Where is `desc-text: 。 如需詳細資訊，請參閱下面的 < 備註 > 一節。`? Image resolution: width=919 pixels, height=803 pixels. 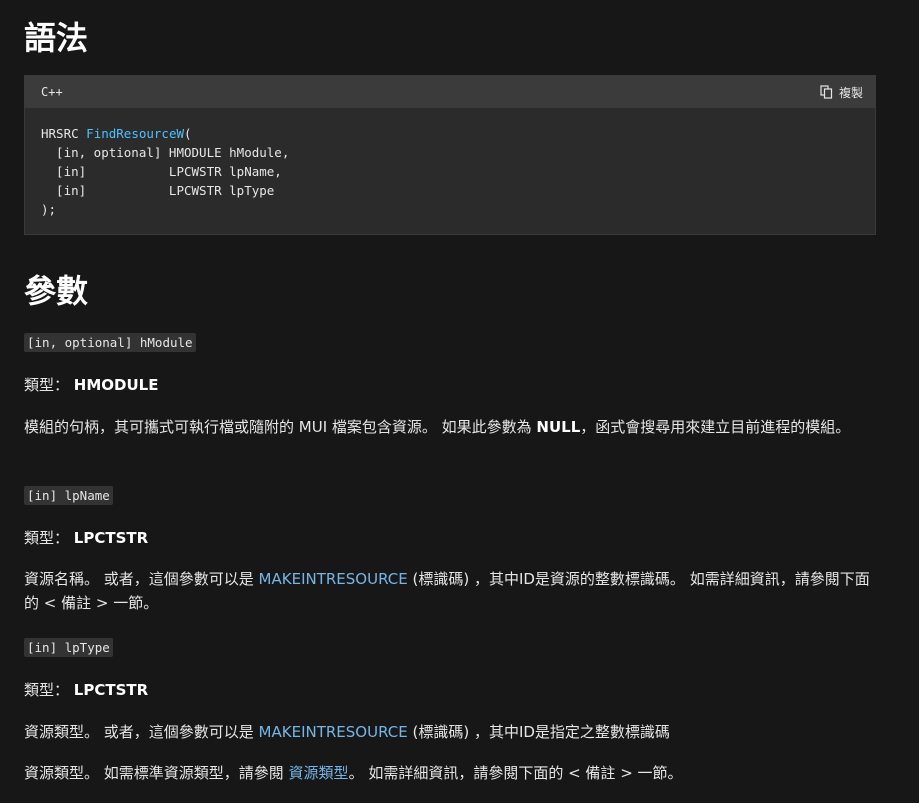
desc-text: 。 如需詳細資訊，請參閱下面的 < 備註 > 一節。 is located at coordinates (515, 773).